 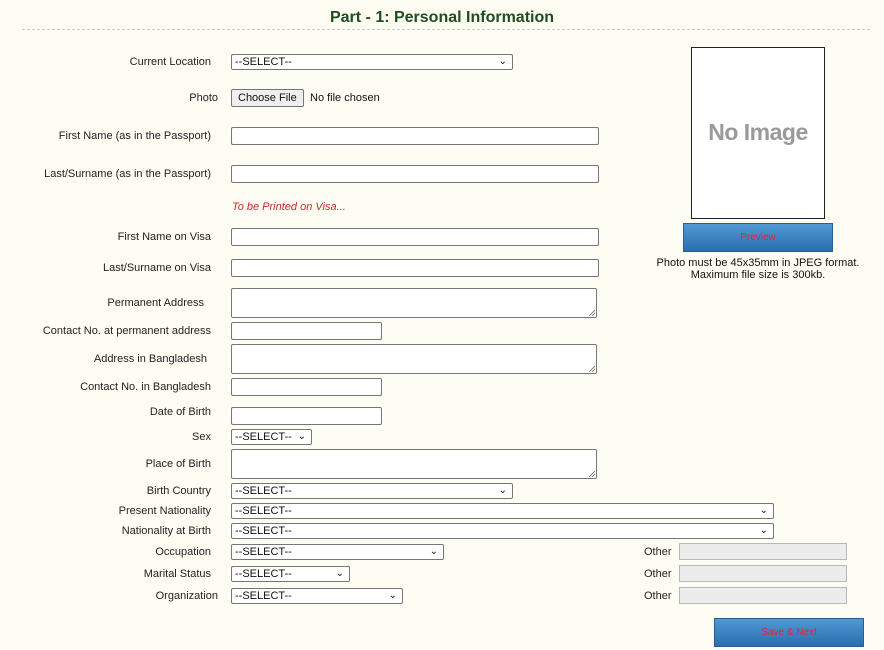 I want to click on contact-permanent-input, so click(x=306, y=331).